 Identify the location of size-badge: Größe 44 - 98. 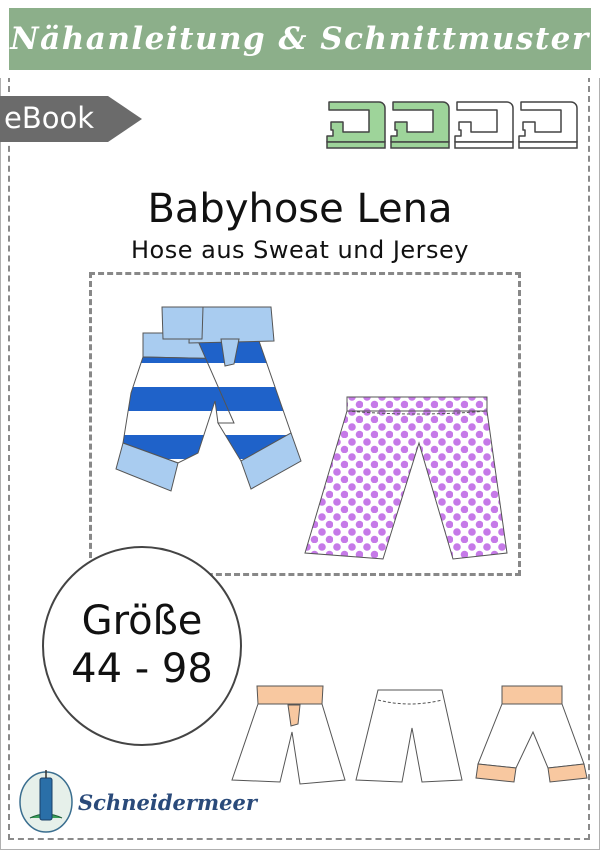
(142, 646).